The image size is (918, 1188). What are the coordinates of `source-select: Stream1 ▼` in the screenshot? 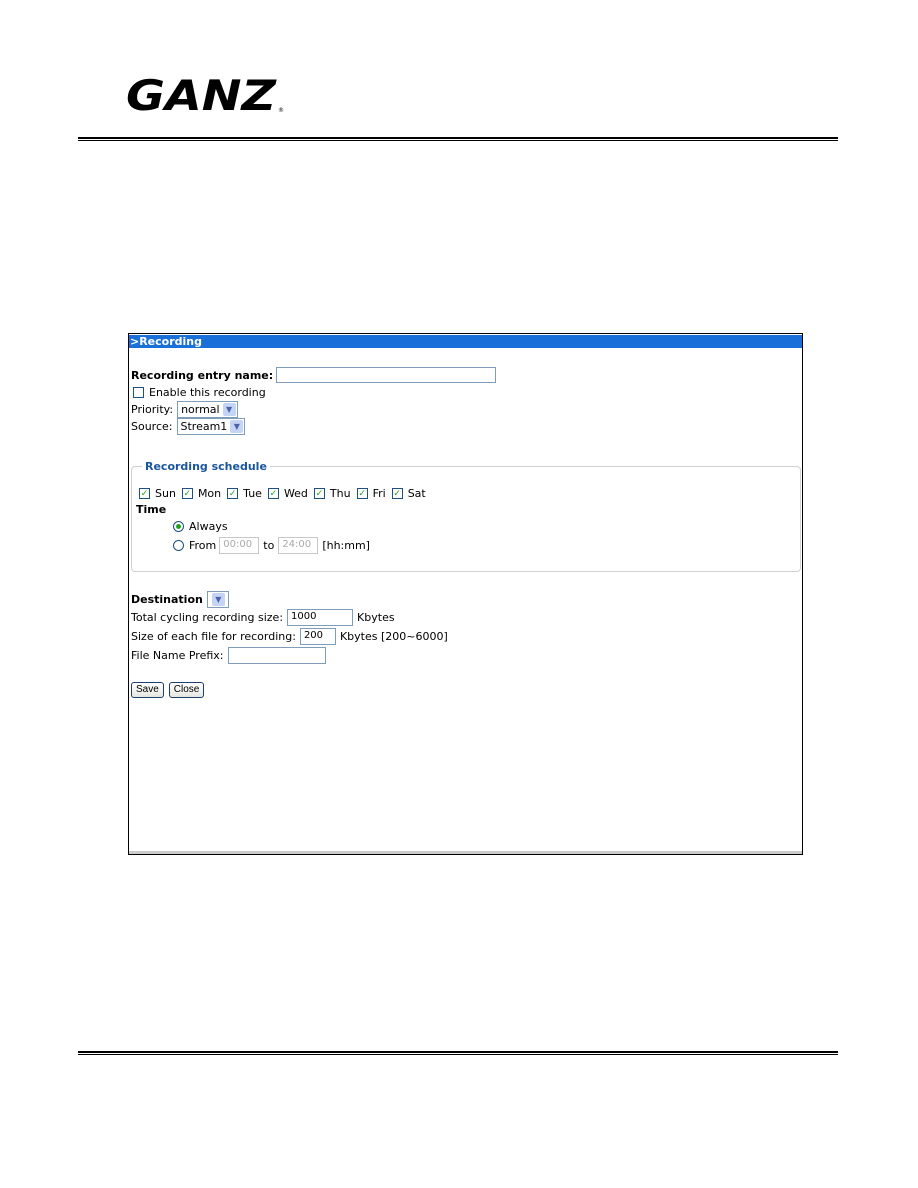 It's located at (211, 426).